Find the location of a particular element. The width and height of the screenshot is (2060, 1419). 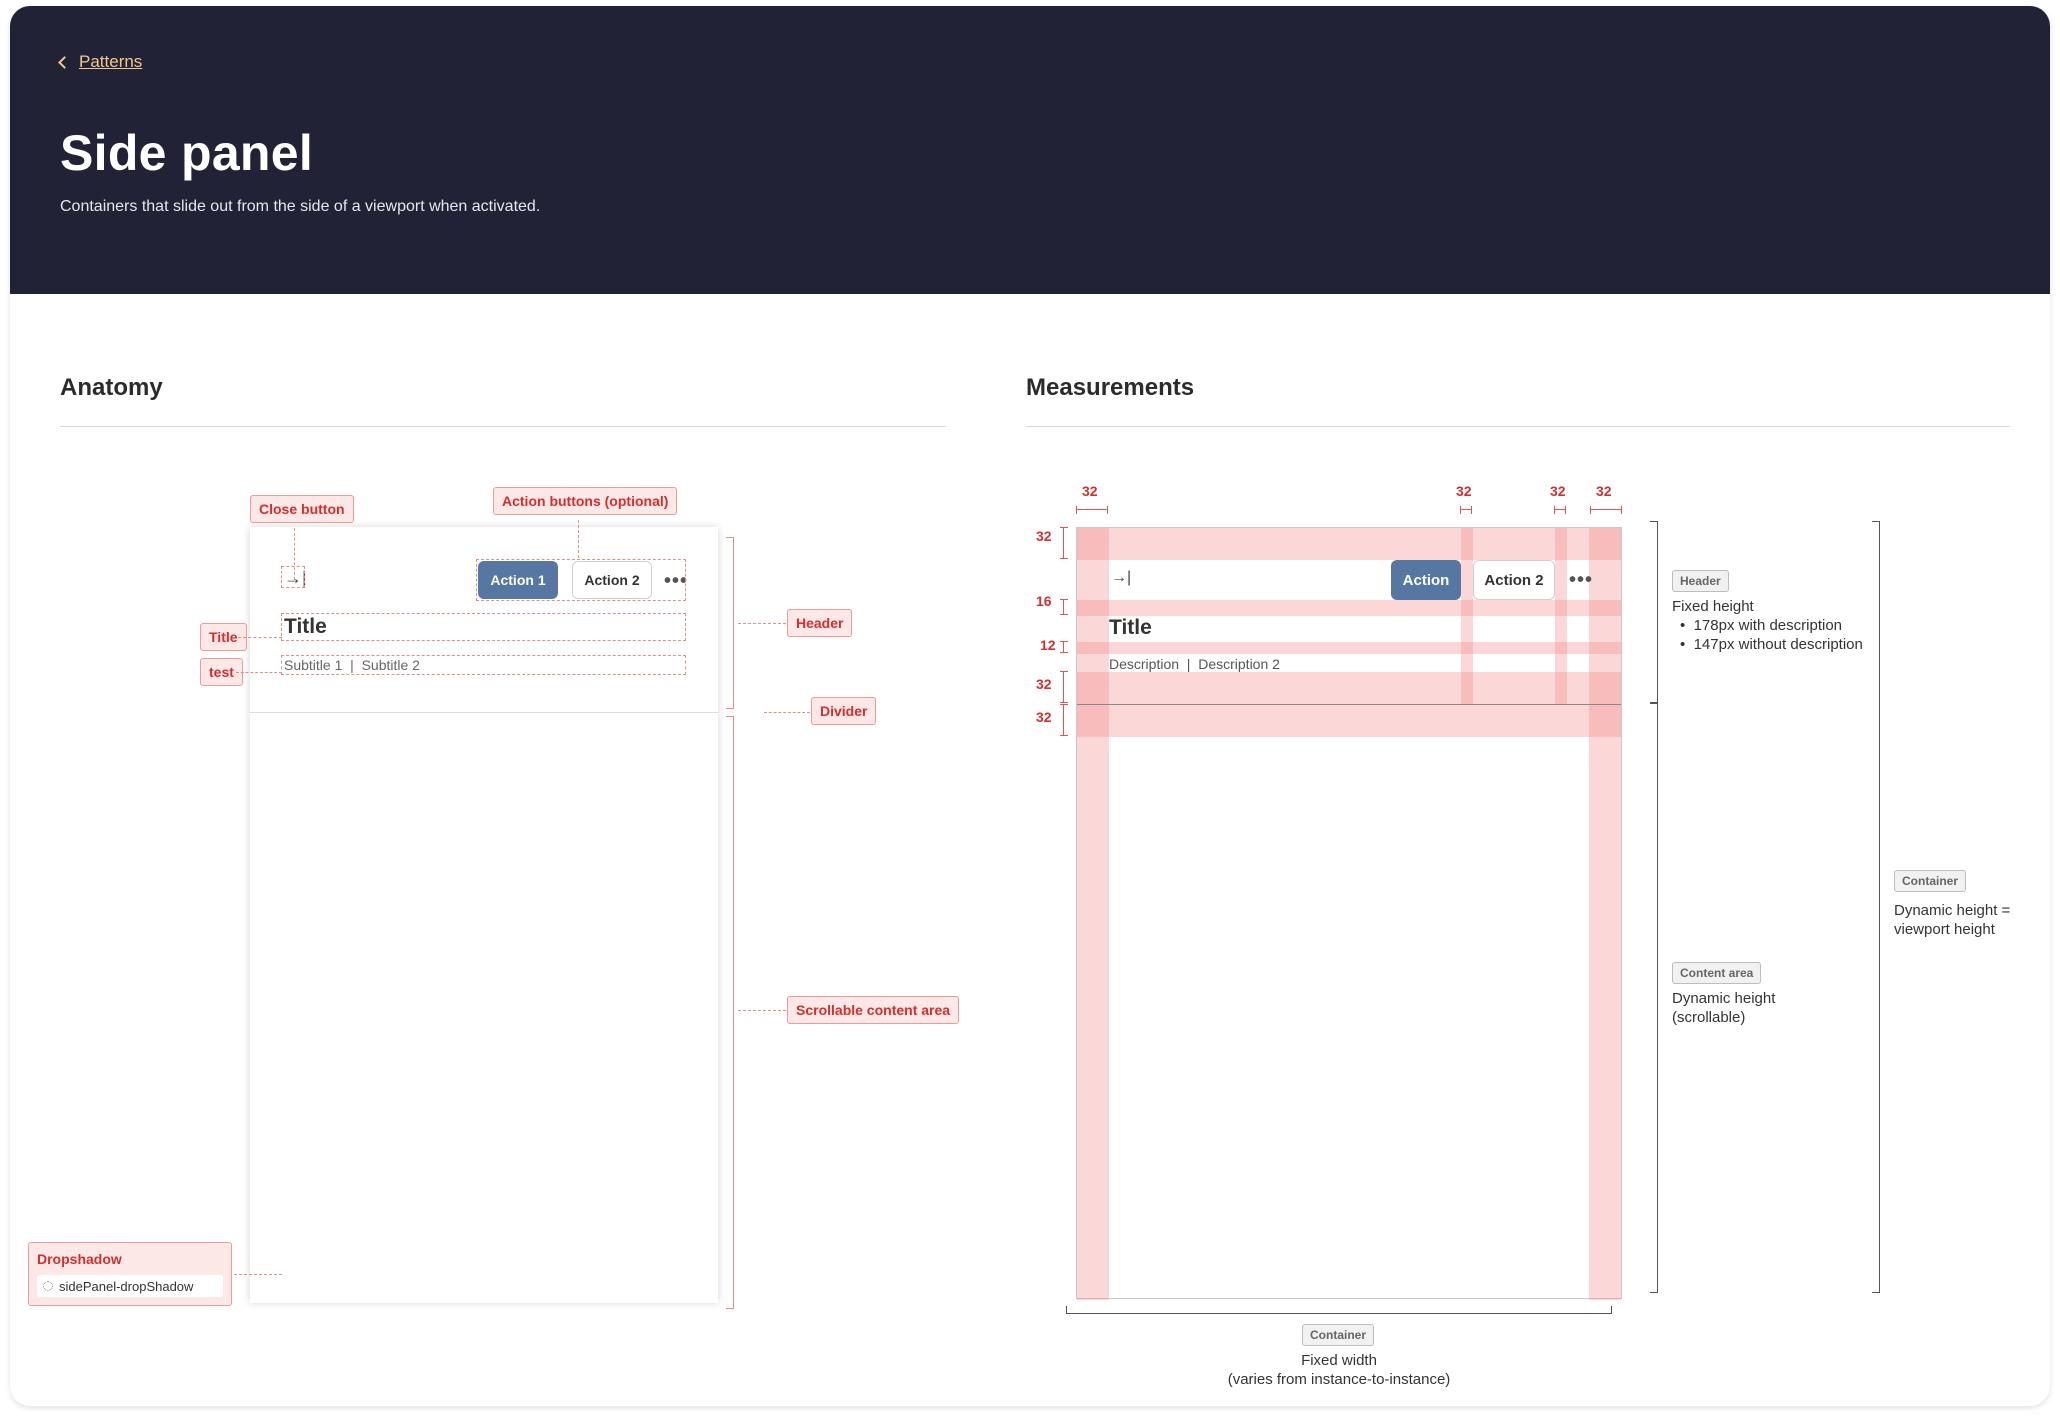

description-gap-band is located at coordinates (1349, 648).